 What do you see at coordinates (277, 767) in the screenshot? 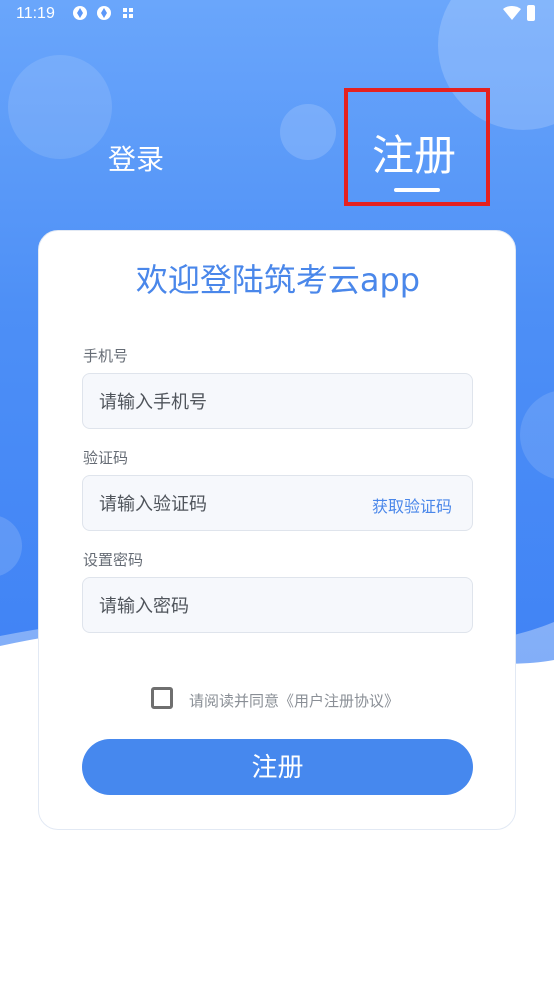
I see `register-button: 注册` at bounding box center [277, 767].